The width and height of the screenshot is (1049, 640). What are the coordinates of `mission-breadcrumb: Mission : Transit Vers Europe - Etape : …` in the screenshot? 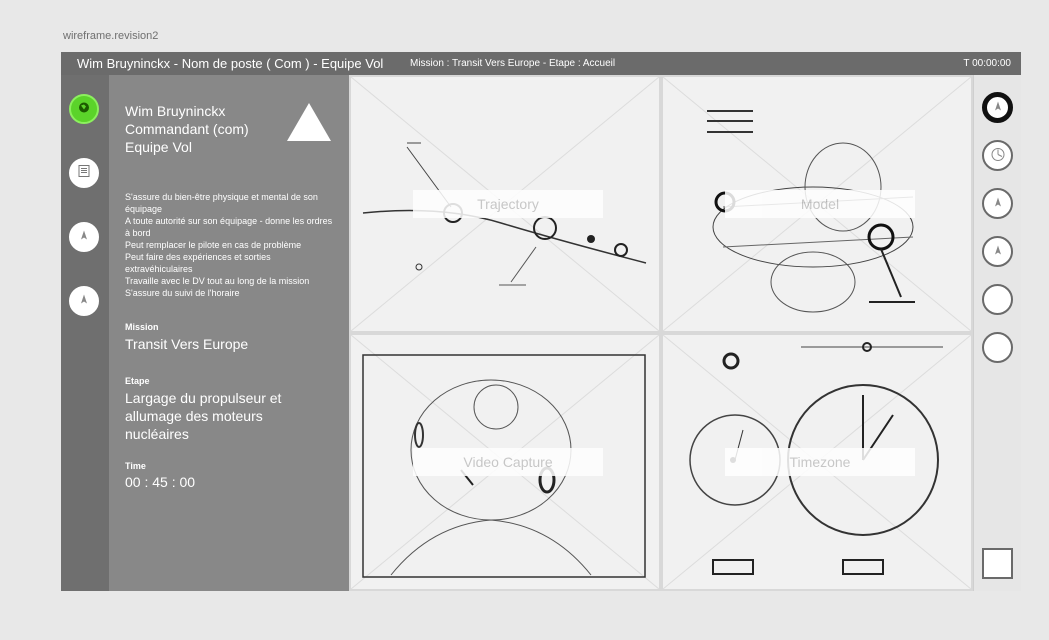 It's located at (513, 63).